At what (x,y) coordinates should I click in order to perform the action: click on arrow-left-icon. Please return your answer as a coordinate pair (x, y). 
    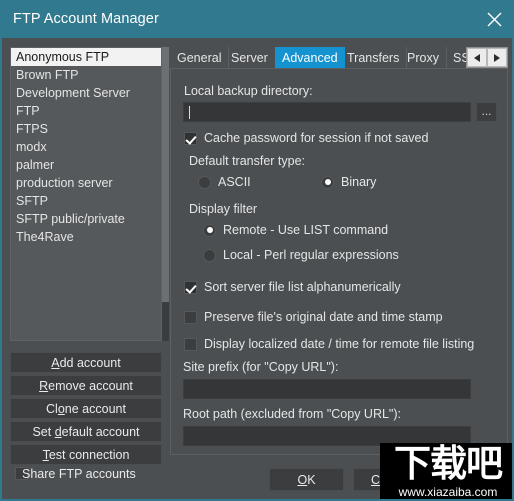
    Looking at the image, I should click on (477, 58).